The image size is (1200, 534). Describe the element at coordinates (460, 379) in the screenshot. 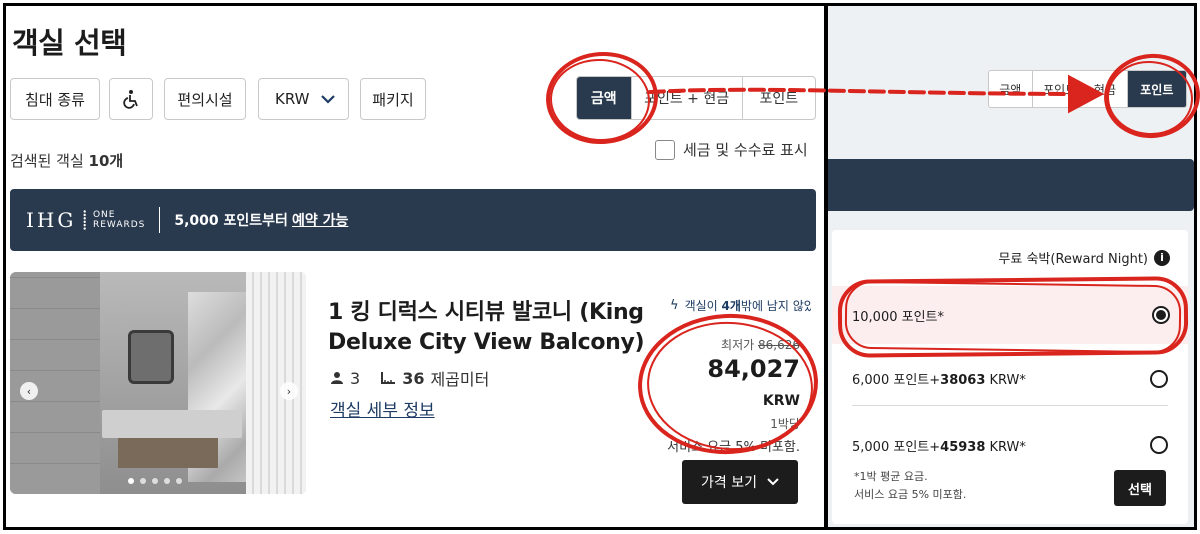

I see `room-size-unit: 제곱미터` at that location.